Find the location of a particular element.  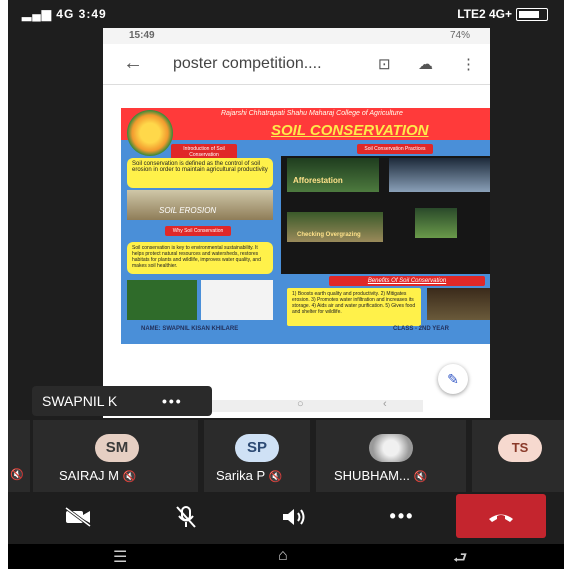

afforestation-photo: Afforestation is located at coordinates (333, 175).